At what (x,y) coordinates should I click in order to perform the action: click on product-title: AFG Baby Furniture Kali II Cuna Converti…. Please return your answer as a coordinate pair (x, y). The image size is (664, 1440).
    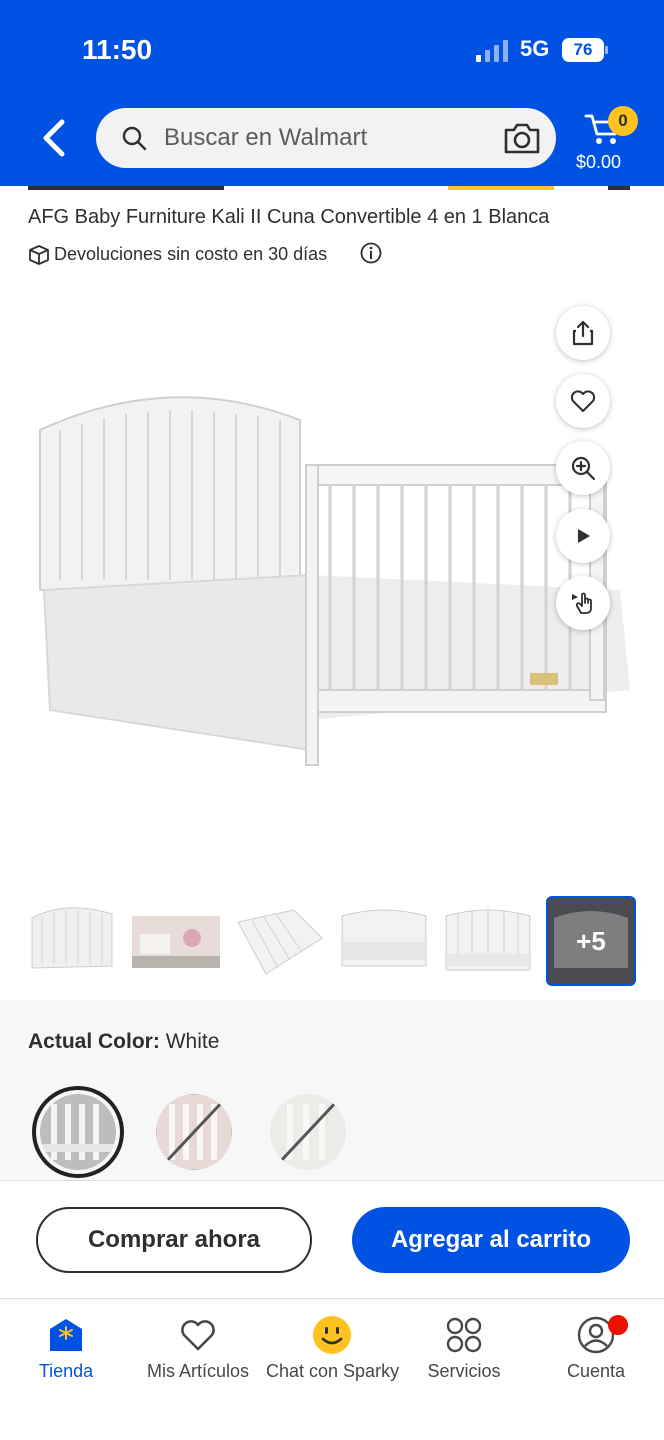
    Looking at the image, I should click on (289, 217).